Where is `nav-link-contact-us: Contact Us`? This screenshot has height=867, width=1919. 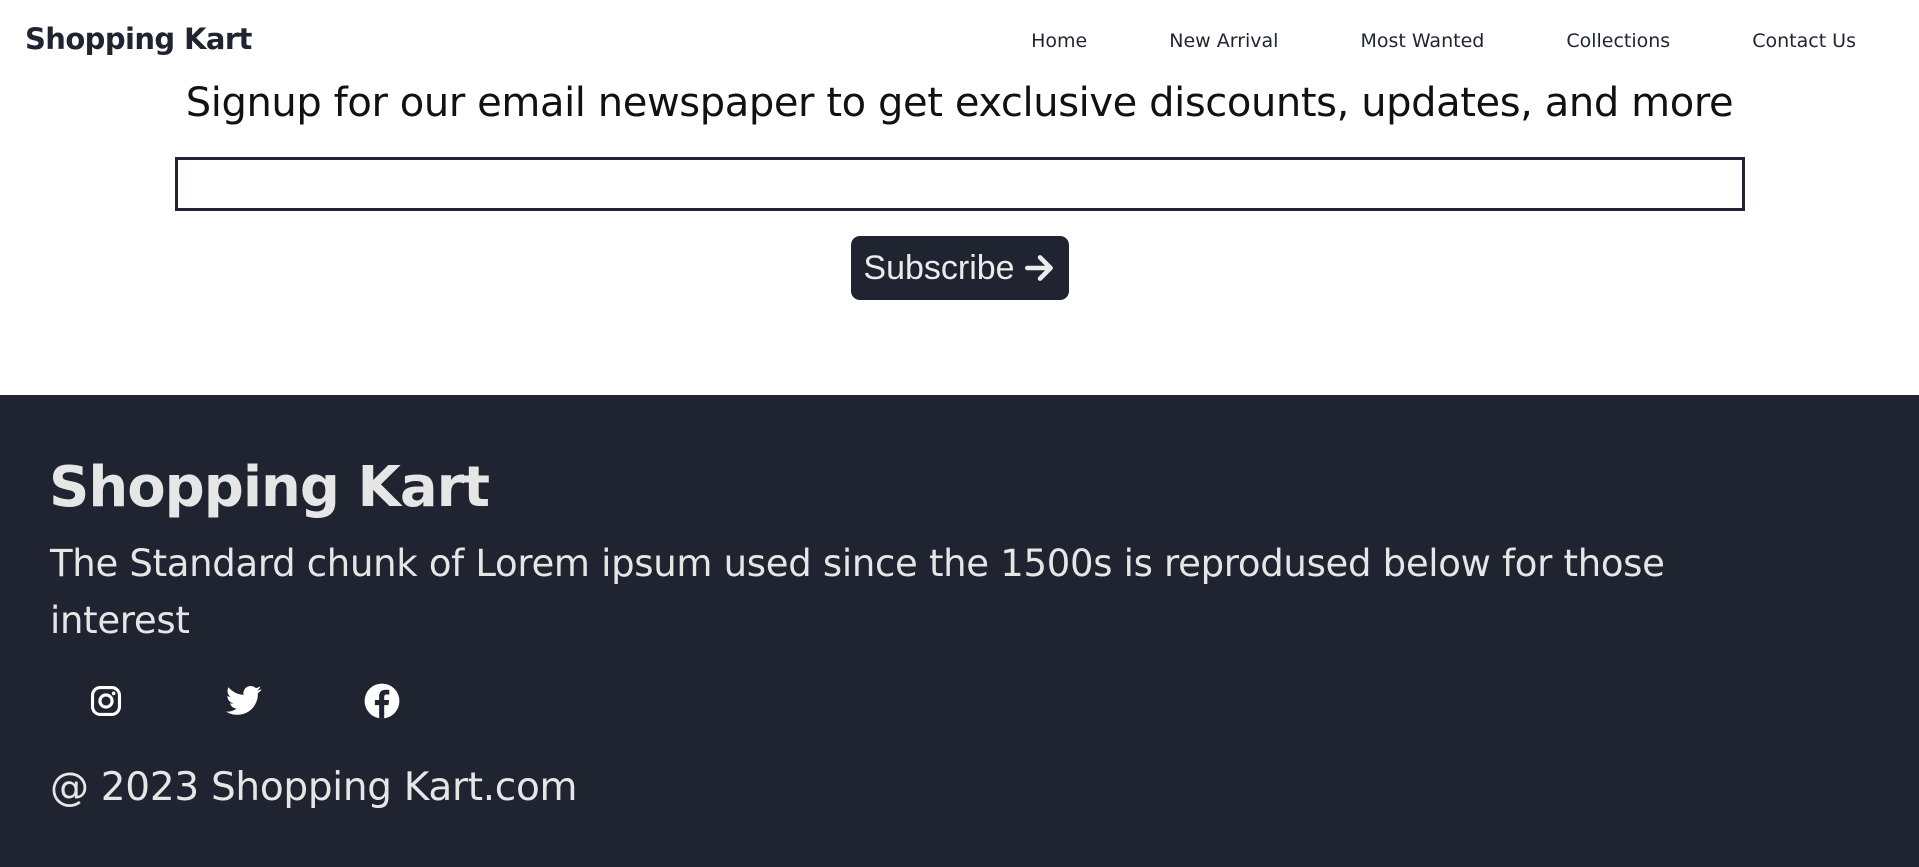 nav-link-contact-us: Contact Us is located at coordinates (1804, 41).